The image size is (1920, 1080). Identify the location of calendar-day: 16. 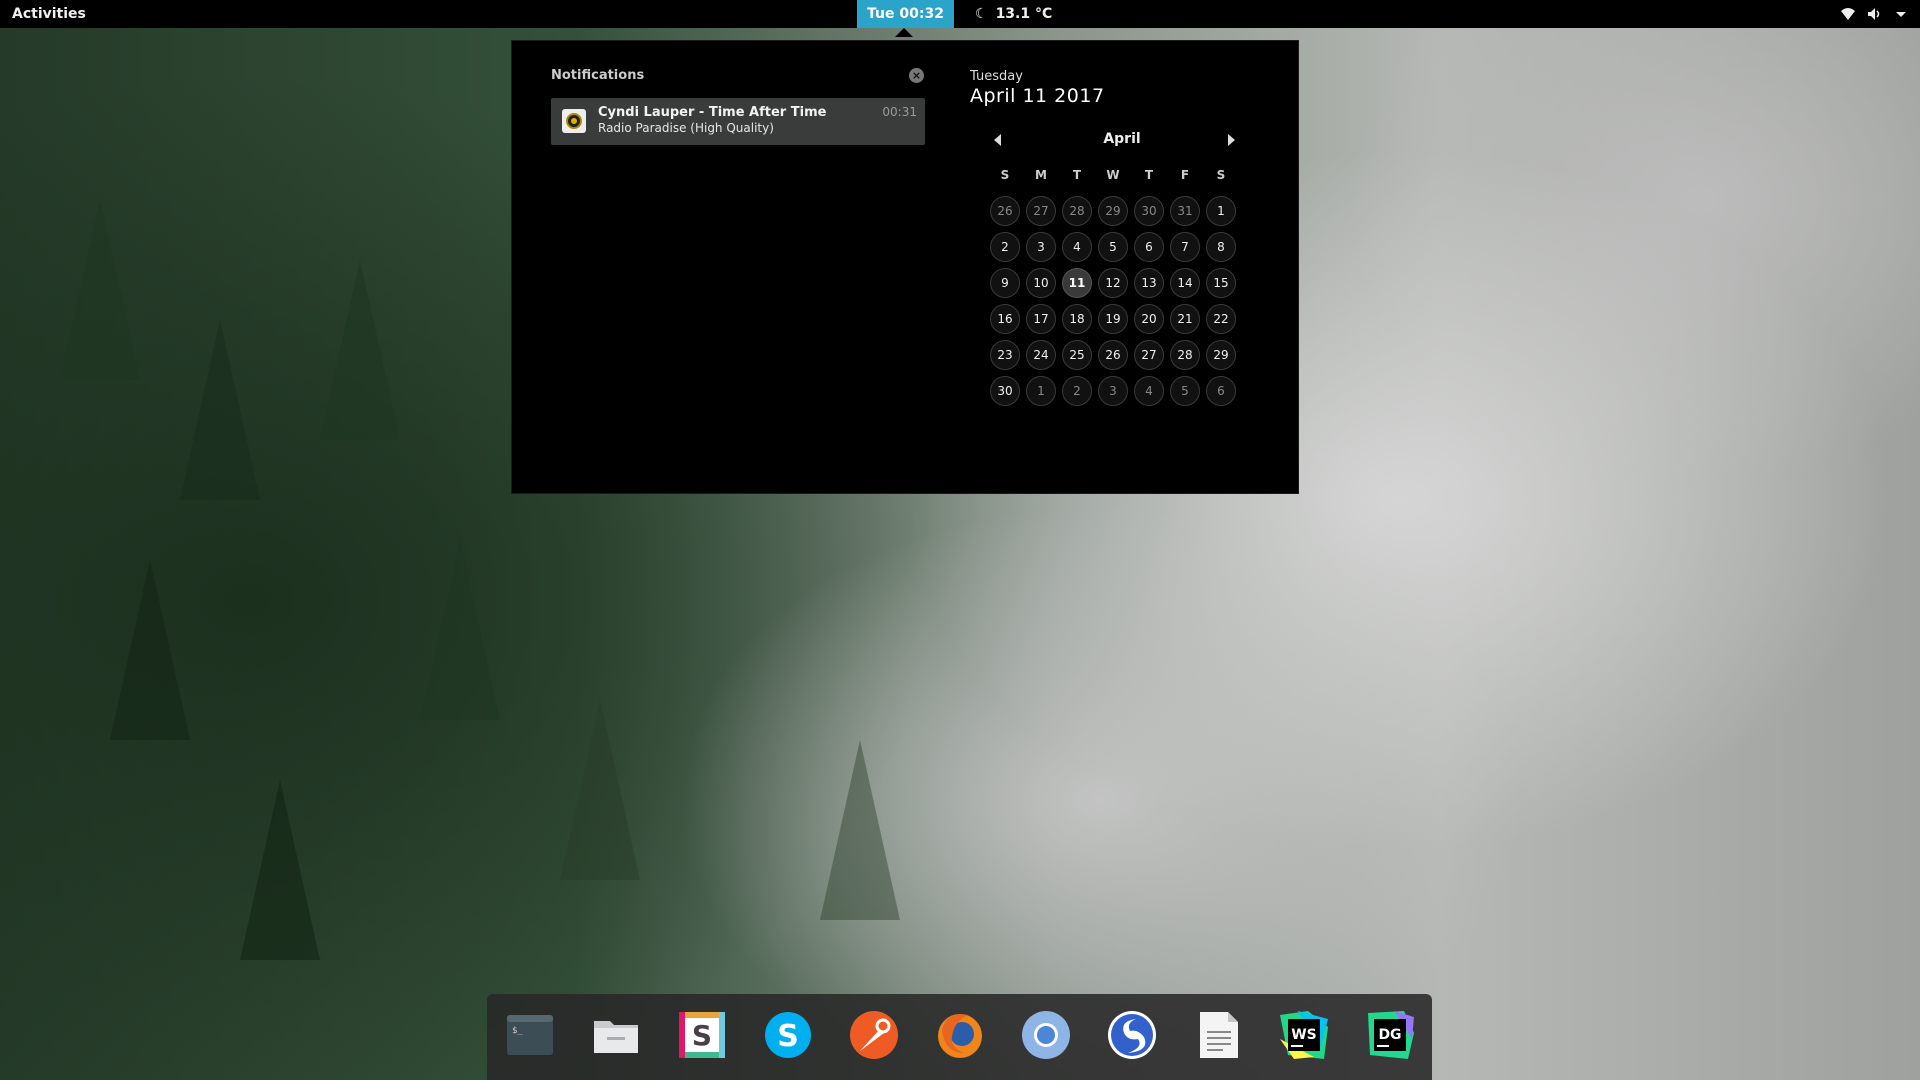
(1005, 319).